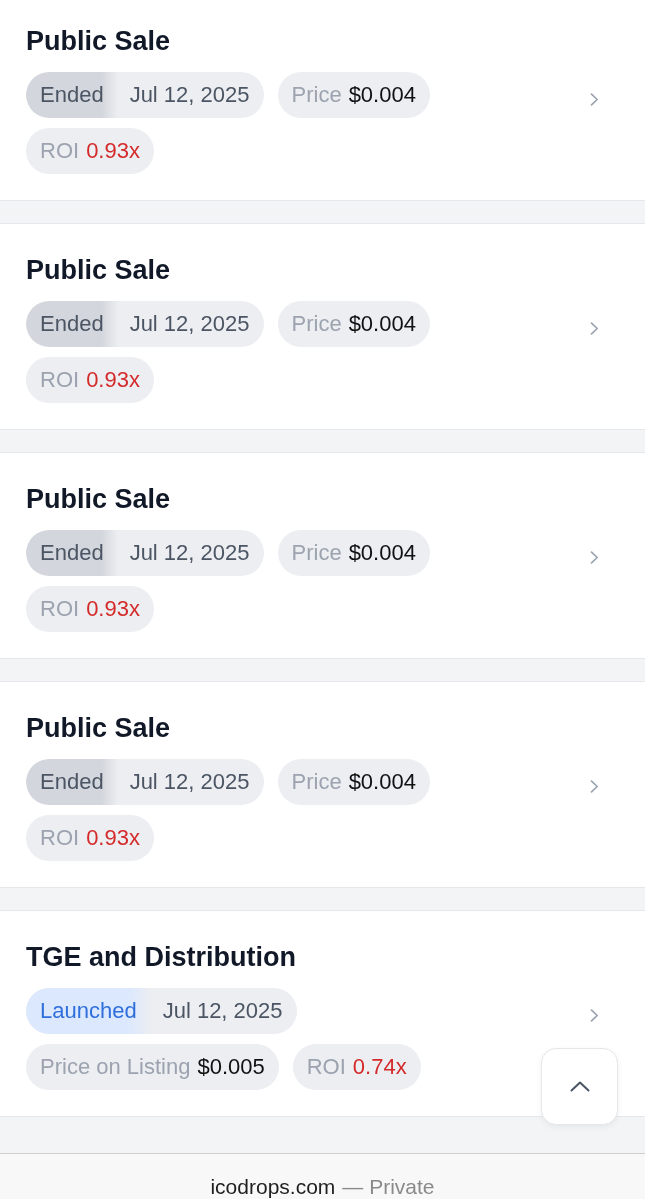 Image resolution: width=645 pixels, height=1199 pixels. Describe the element at coordinates (379, 1067) in the screenshot. I see `metric-value: 0.74x` at that location.